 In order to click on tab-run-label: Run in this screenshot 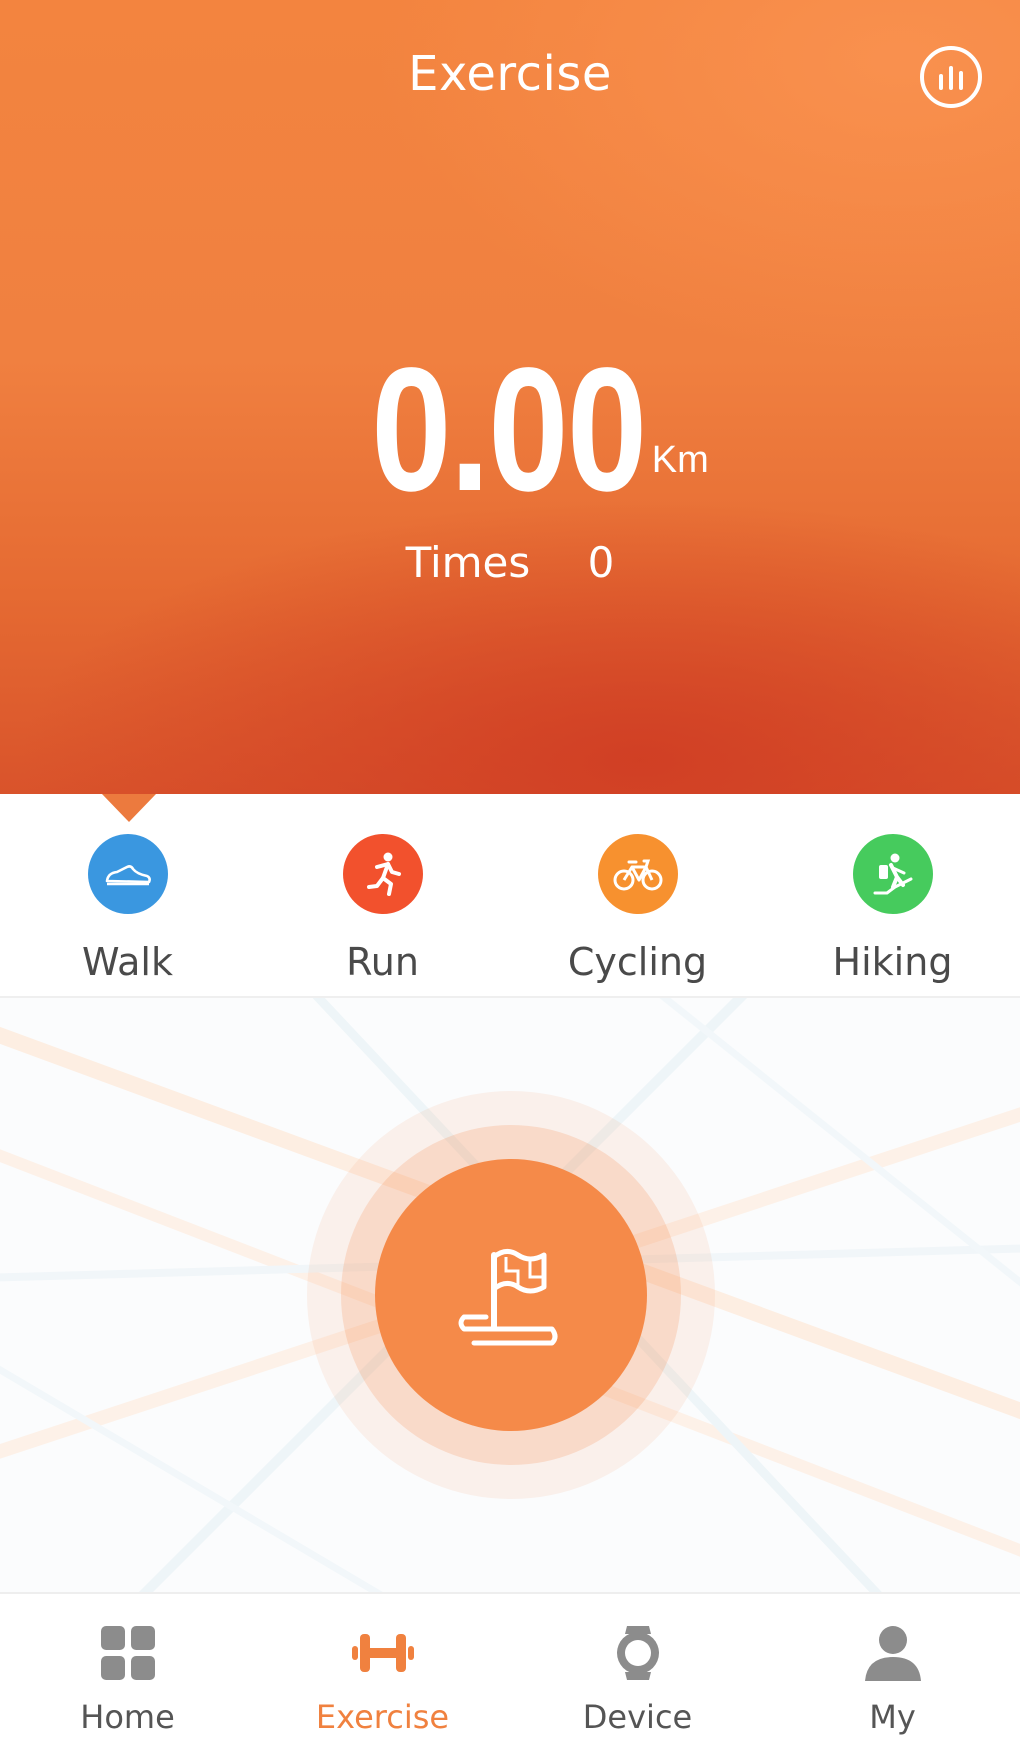, I will do `click(382, 962)`.